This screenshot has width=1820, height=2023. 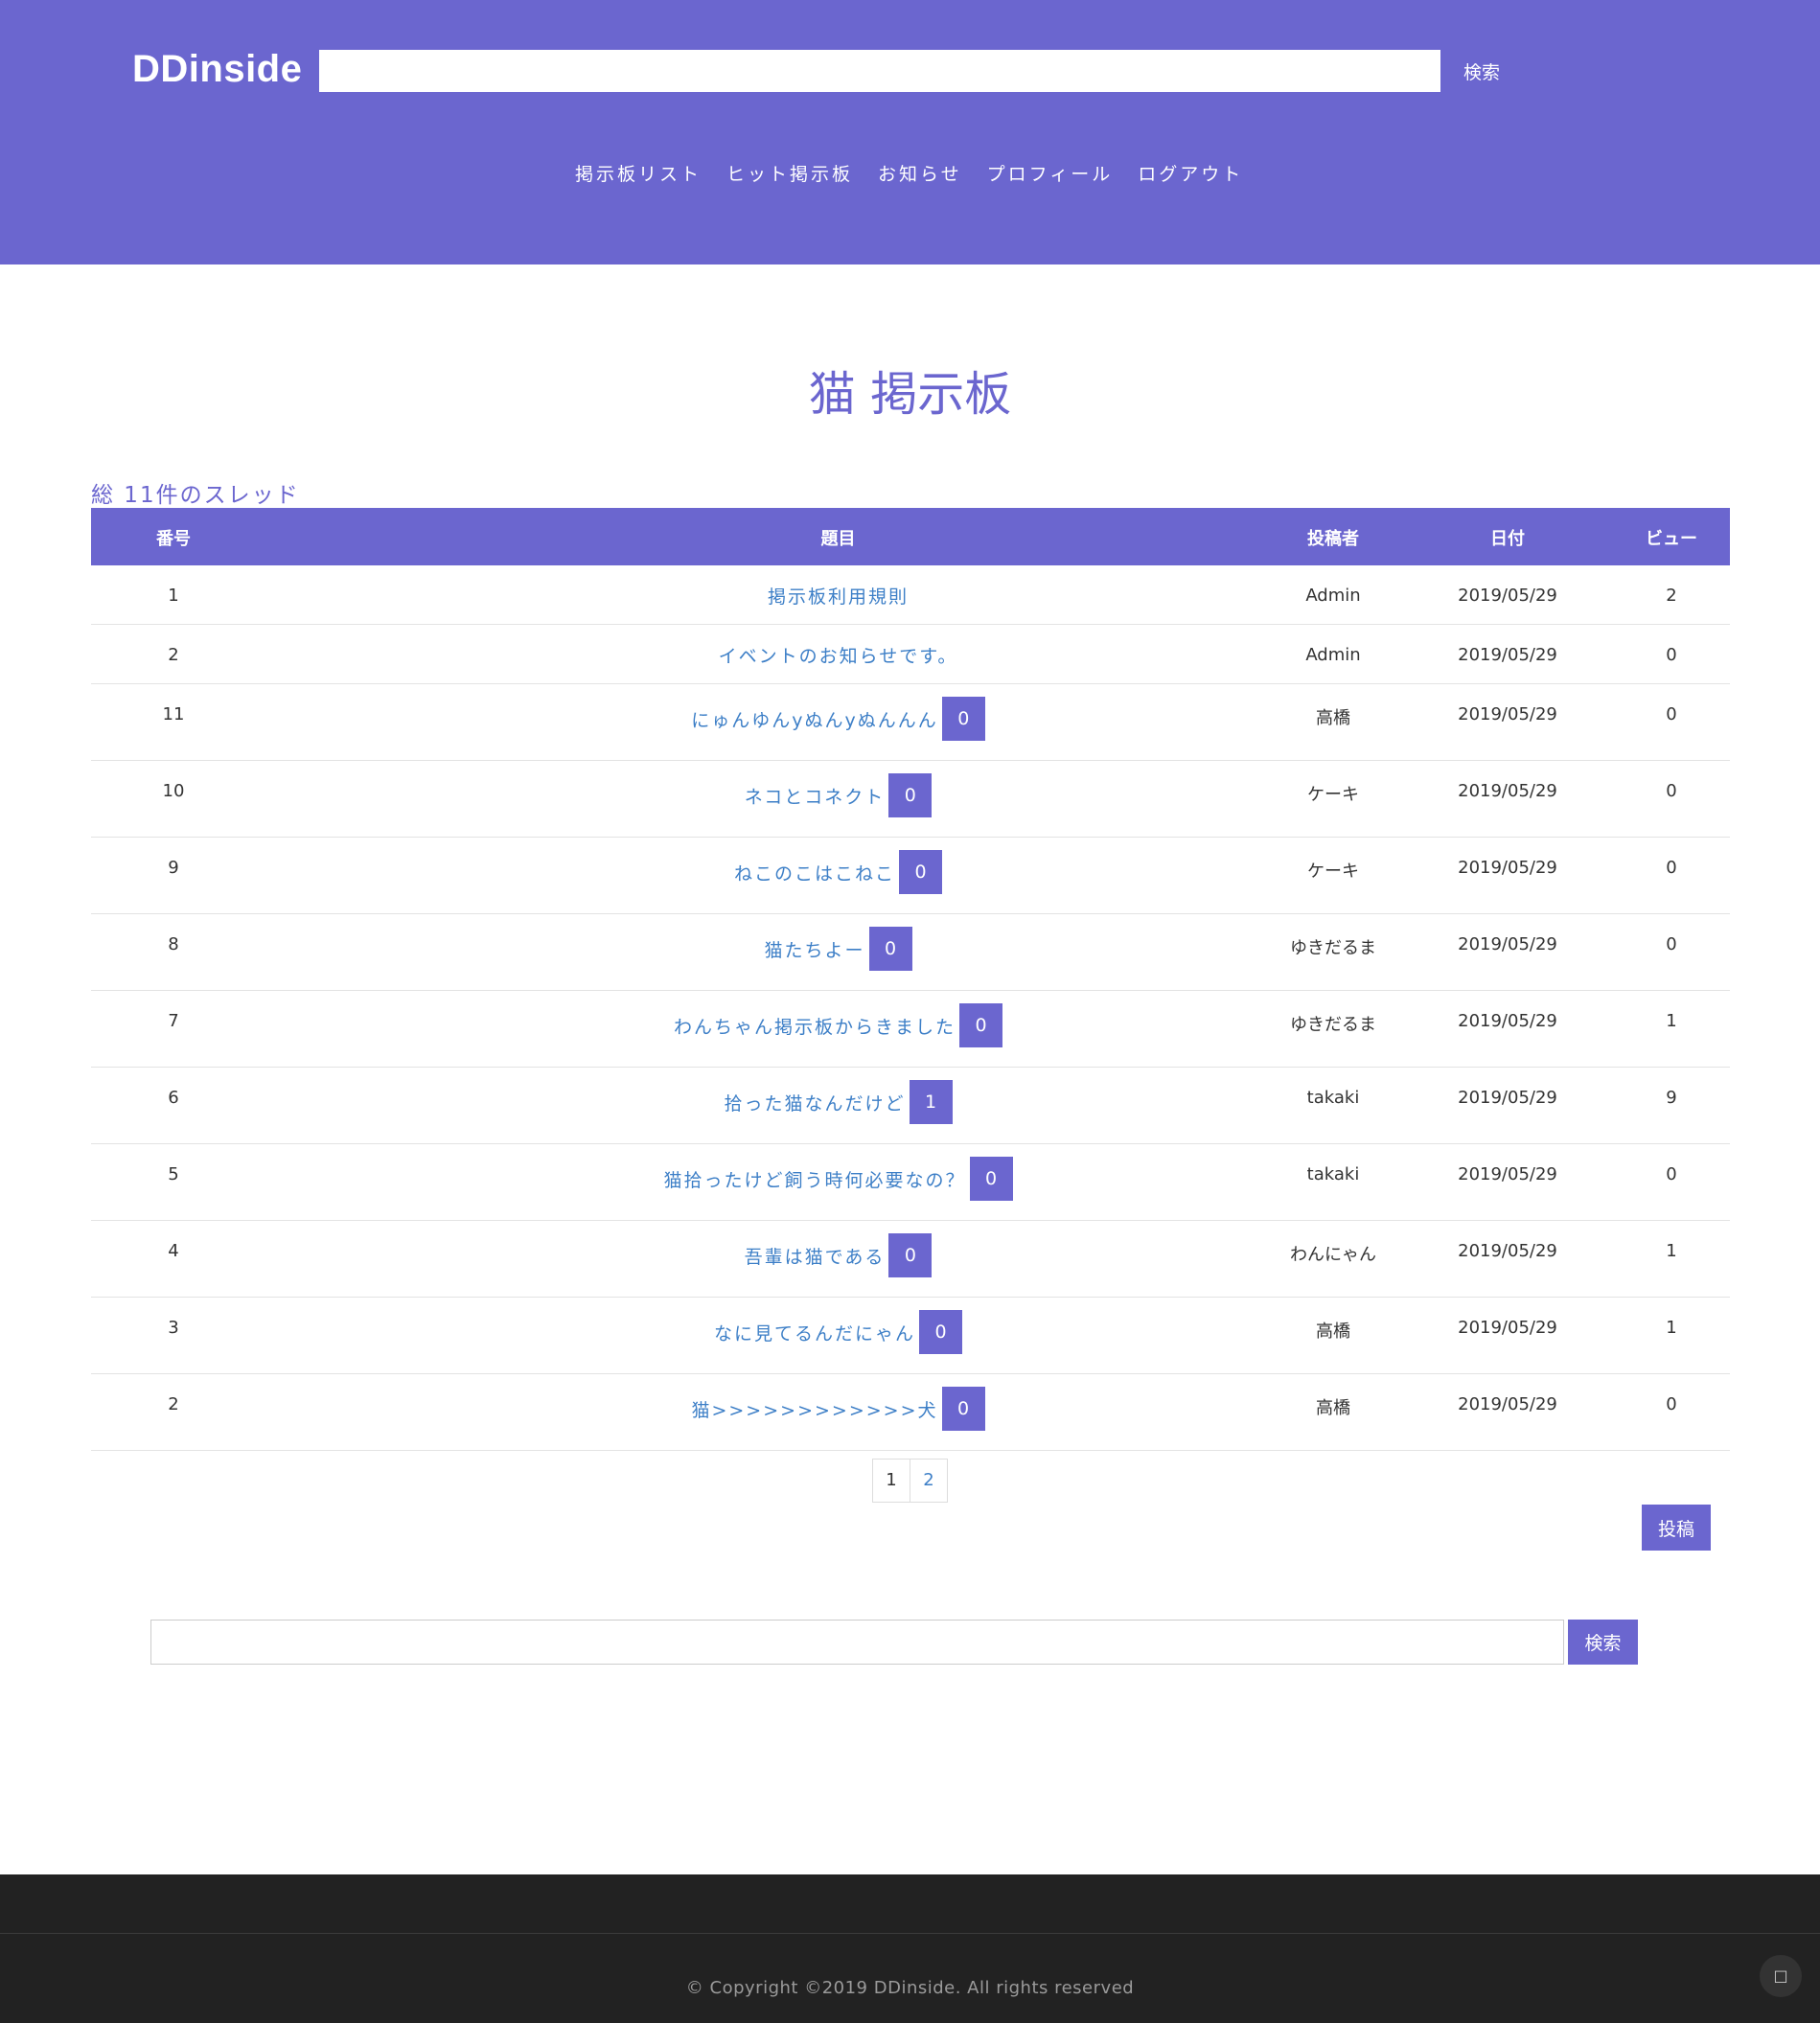 What do you see at coordinates (1671, 539) in the screenshot?
I see `column-header-views: ビュー` at bounding box center [1671, 539].